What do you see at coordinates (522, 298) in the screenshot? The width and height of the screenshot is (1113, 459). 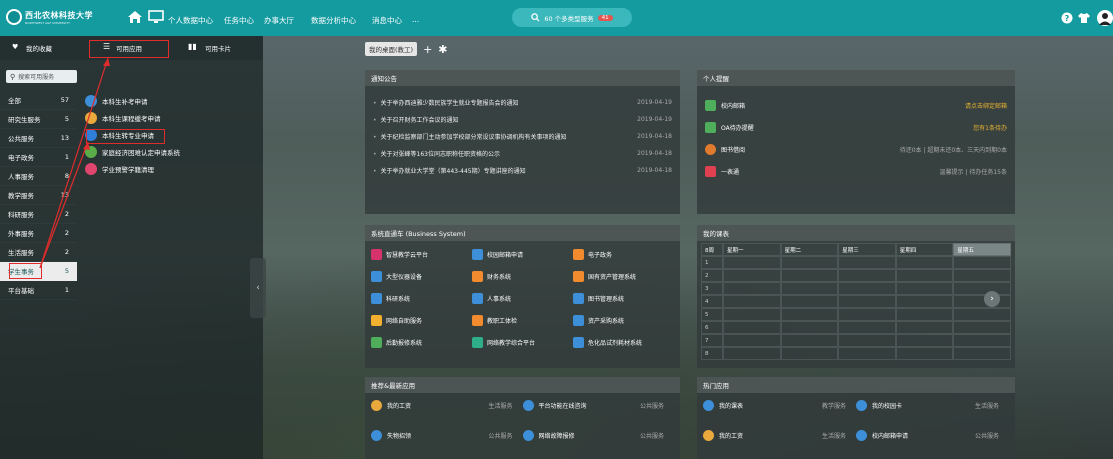 I see `business-system-item: 人事系统` at bounding box center [522, 298].